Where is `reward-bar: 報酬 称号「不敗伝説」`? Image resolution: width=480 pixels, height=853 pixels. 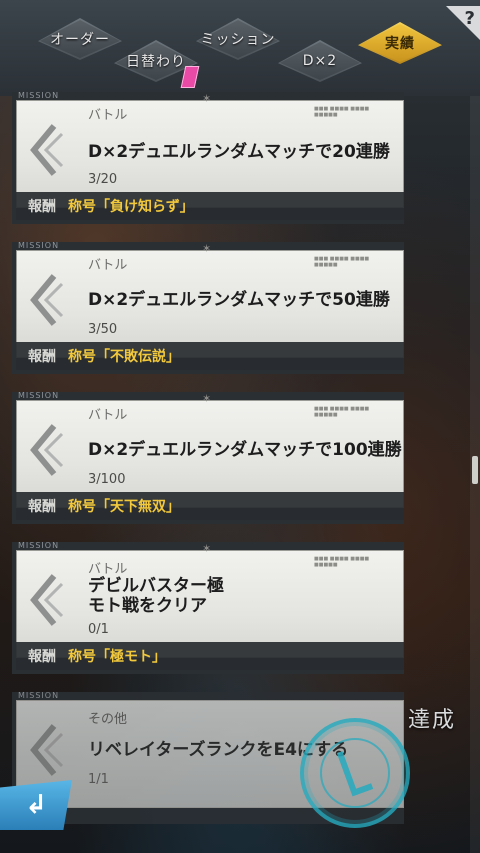
reward-bar: 報酬 称号「不敗伝説」 is located at coordinates (210, 356).